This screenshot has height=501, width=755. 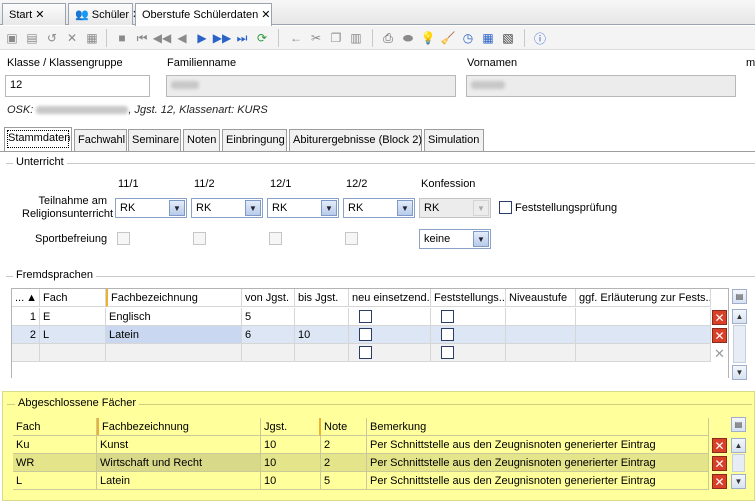 I want to click on calendar-icon: ▦, so click(x=488, y=38).